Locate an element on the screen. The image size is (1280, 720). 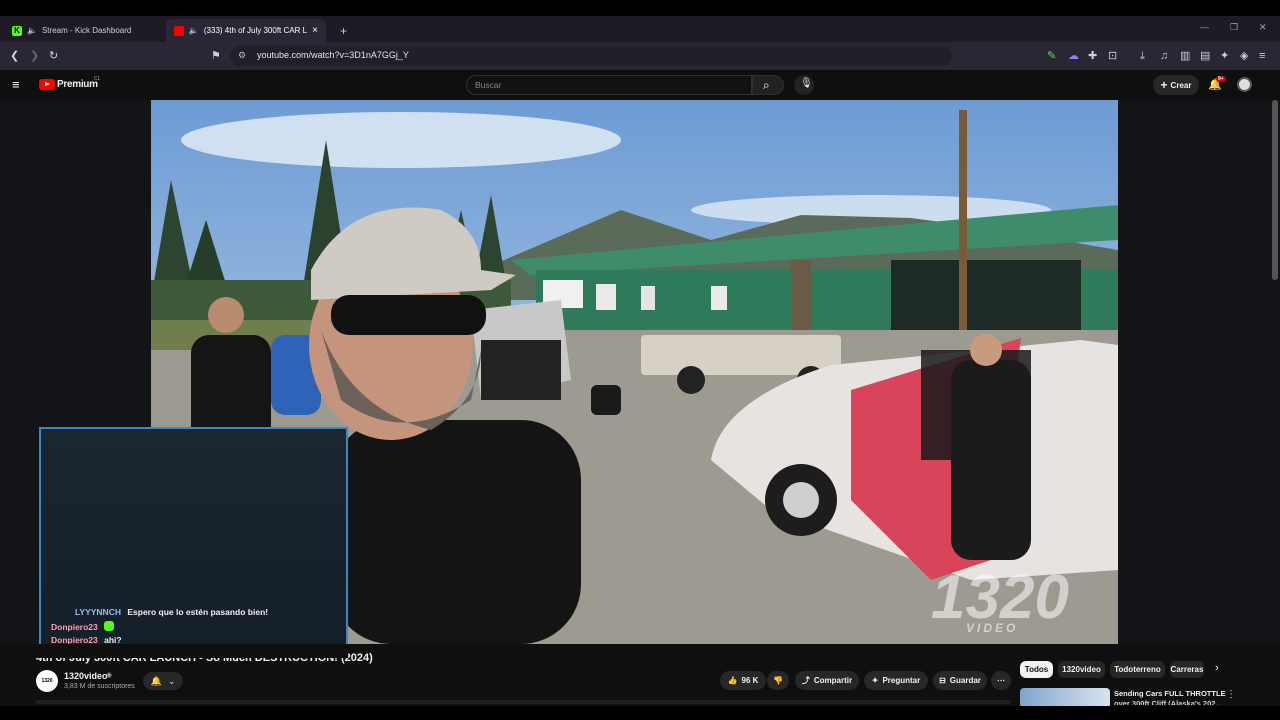
ask-button: ✦ Preguntar is located at coordinates (896, 680).